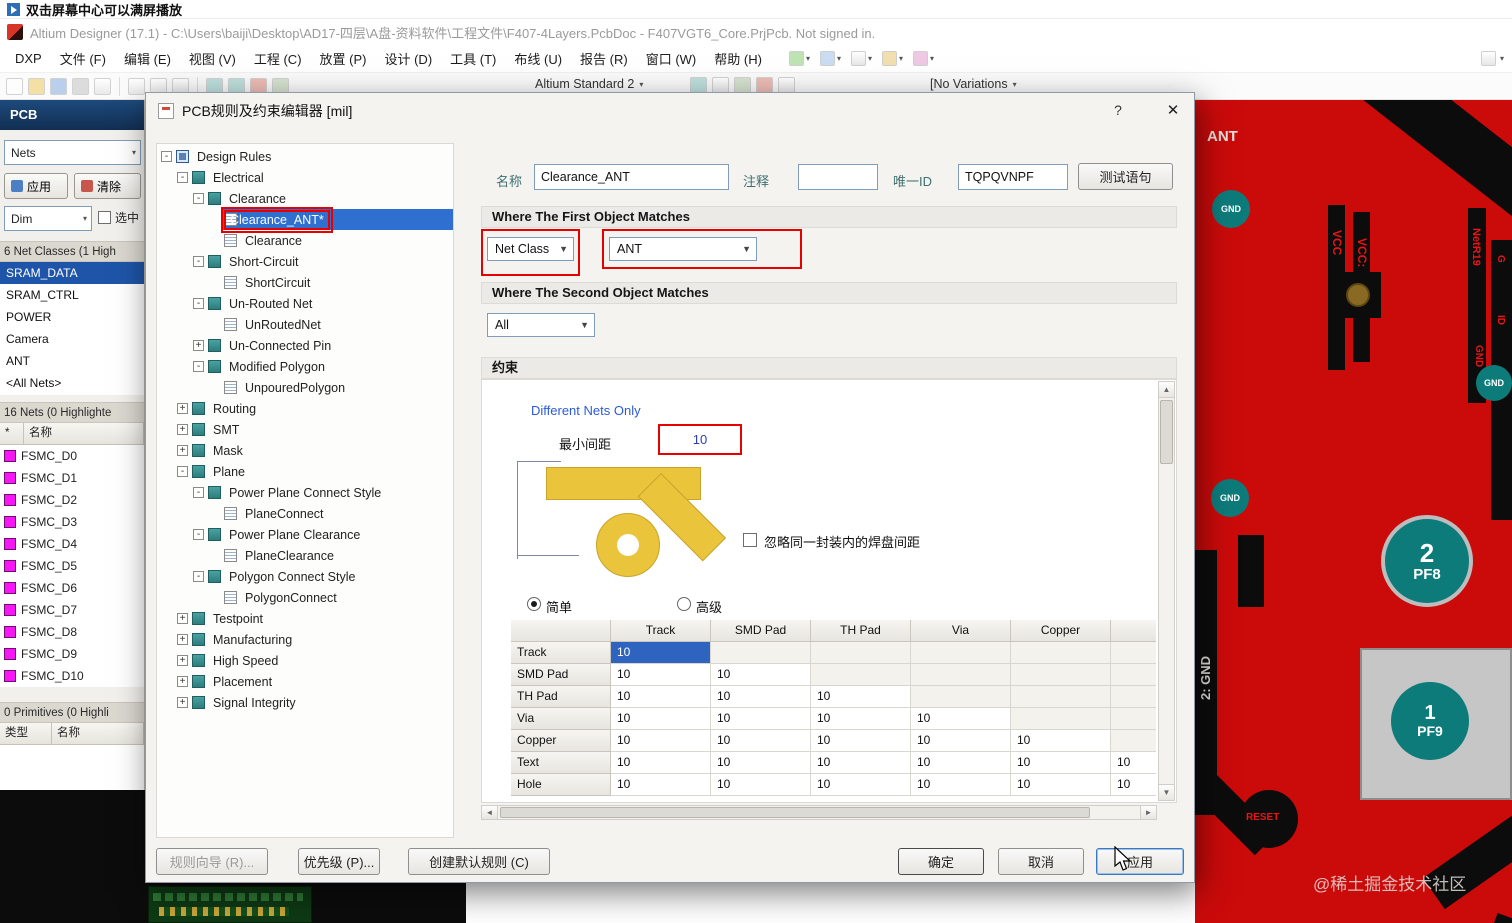  What do you see at coordinates (305, 576) in the screenshot?
I see `tree-item-polygon-connect-style: - Polygon Connect Style` at bounding box center [305, 576].